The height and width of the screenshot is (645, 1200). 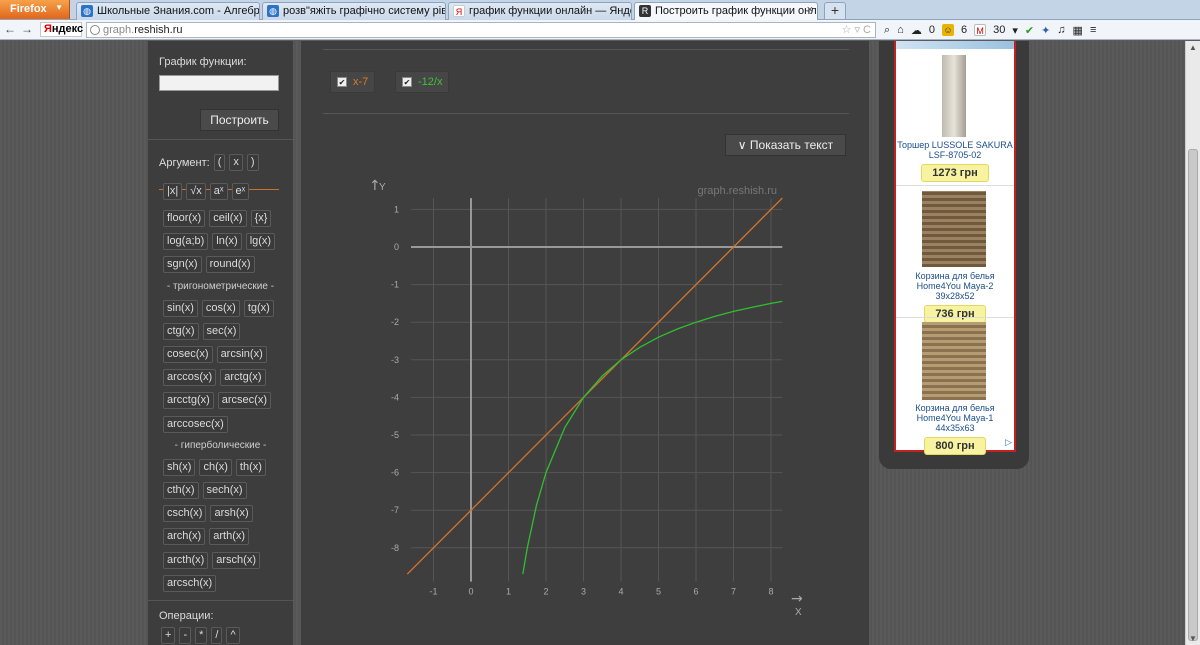 What do you see at coordinates (1193, 638) in the screenshot?
I see `scroll-down-arrow-icon: ▼` at bounding box center [1193, 638].